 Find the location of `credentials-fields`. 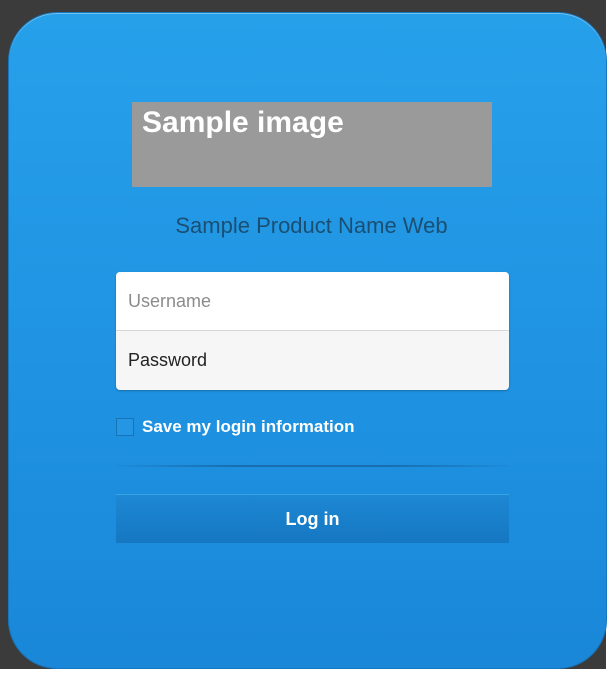

credentials-fields is located at coordinates (312, 331).